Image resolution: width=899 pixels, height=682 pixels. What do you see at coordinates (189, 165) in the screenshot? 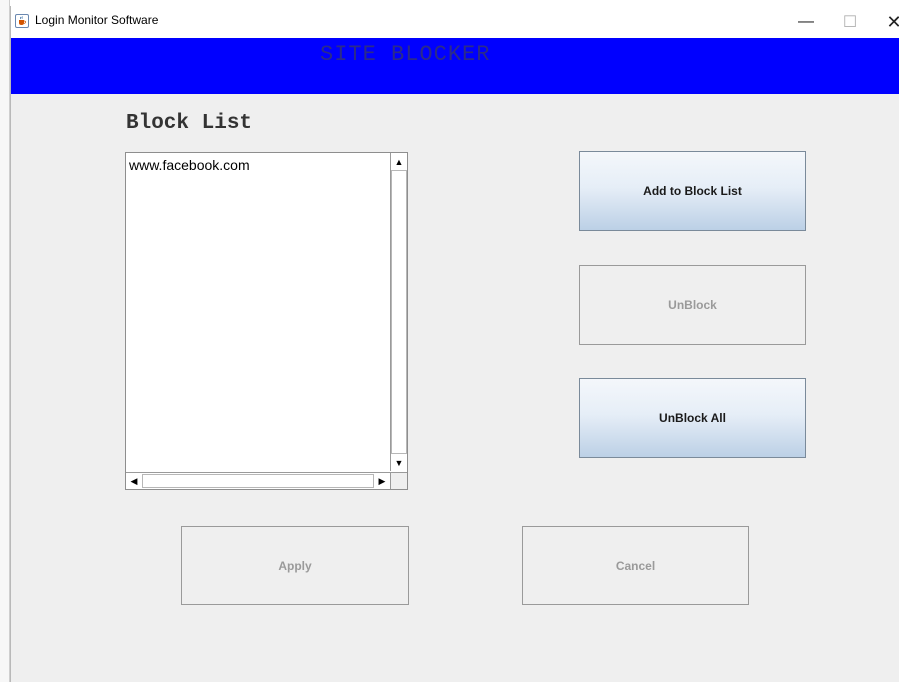
I see `list-item: www.facebook.com` at bounding box center [189, 165].